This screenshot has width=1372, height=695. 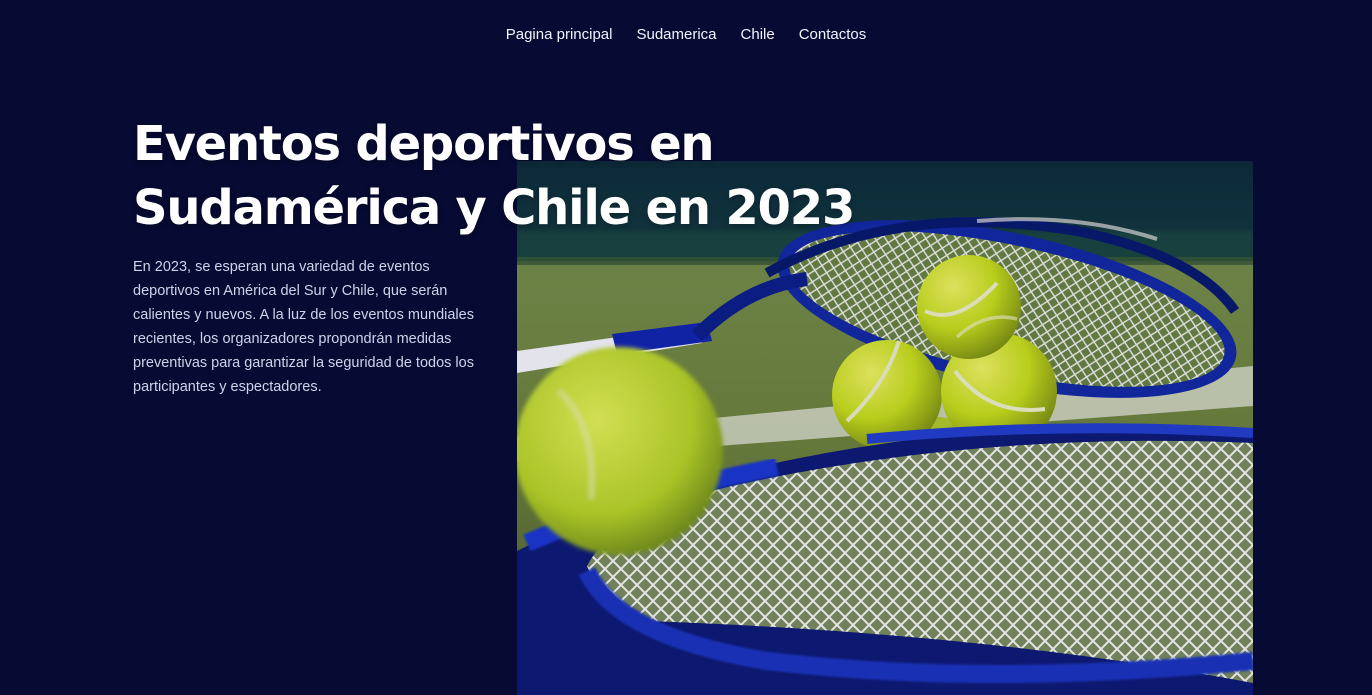 I want to click on nav-link-sudamerica: Sudamerica, so click(x=676, y=35).